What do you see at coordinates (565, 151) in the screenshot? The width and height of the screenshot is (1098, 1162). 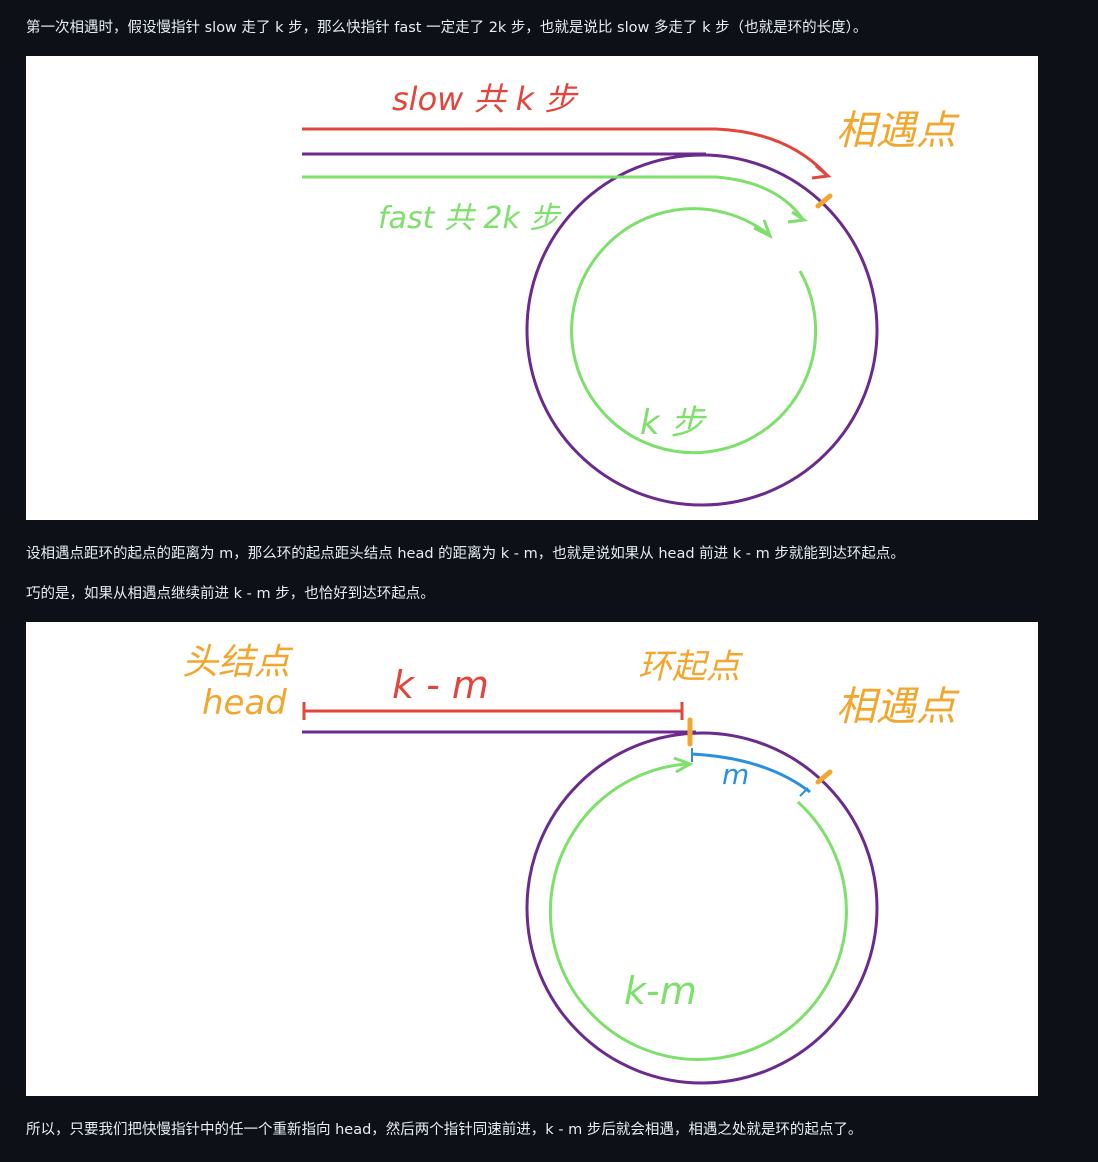 I see `slow-path-line` at bounding box center [565, 151].